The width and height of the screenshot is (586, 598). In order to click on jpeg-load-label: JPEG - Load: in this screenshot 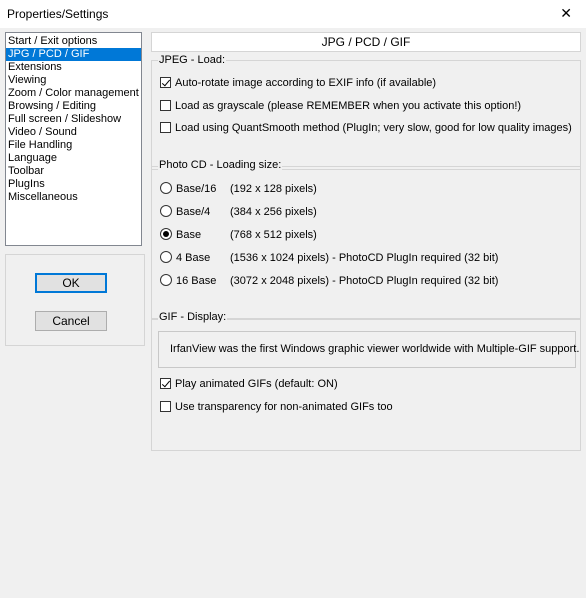, I will do `click(192, 60)`.